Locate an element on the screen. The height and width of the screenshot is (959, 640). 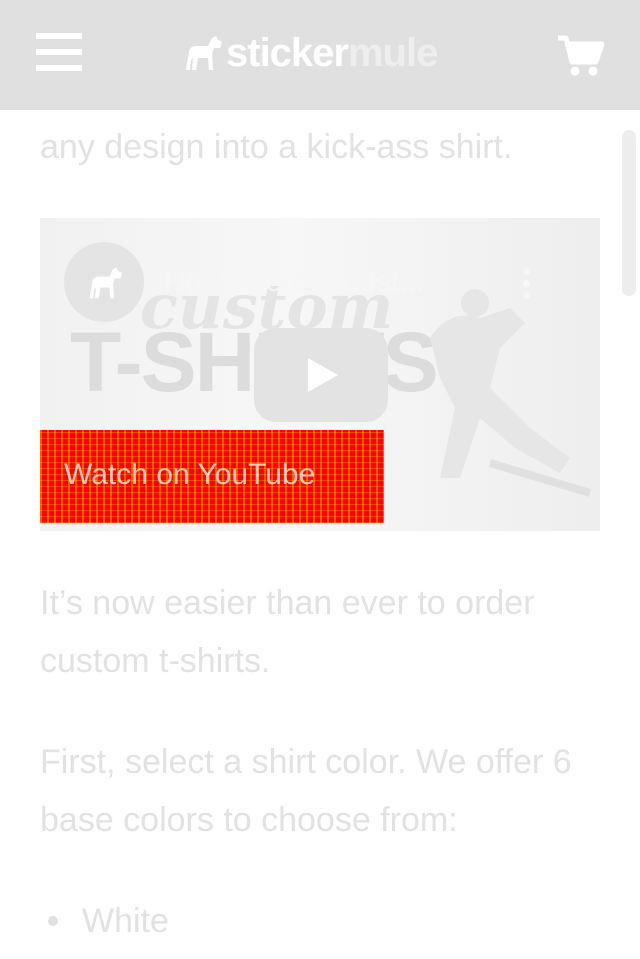
play-icon is located at coordinates (323, 375).